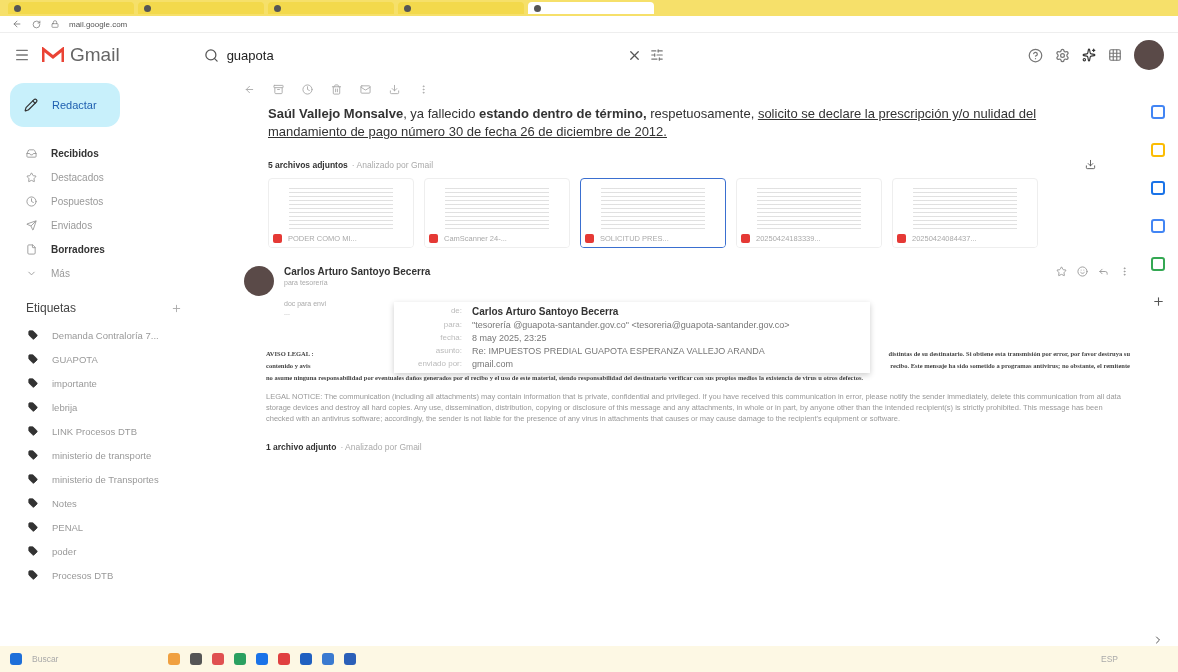 The height and width of the screenshot is (672, 1178). Describe the element at coordinates (31, 225) in the screenshot. I see `send-icon` at that location.